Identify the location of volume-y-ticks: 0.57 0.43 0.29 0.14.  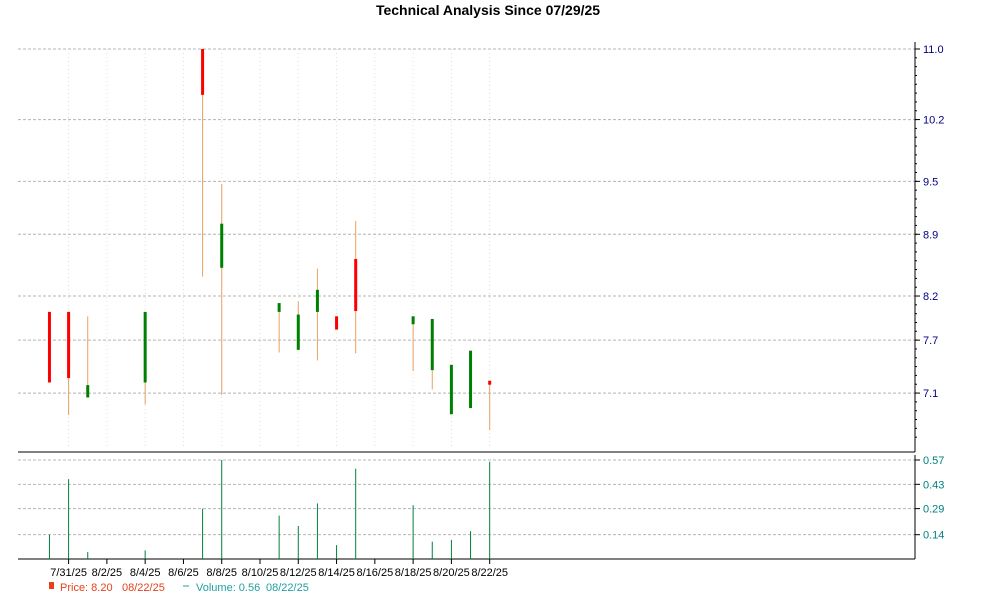
(929, 498).